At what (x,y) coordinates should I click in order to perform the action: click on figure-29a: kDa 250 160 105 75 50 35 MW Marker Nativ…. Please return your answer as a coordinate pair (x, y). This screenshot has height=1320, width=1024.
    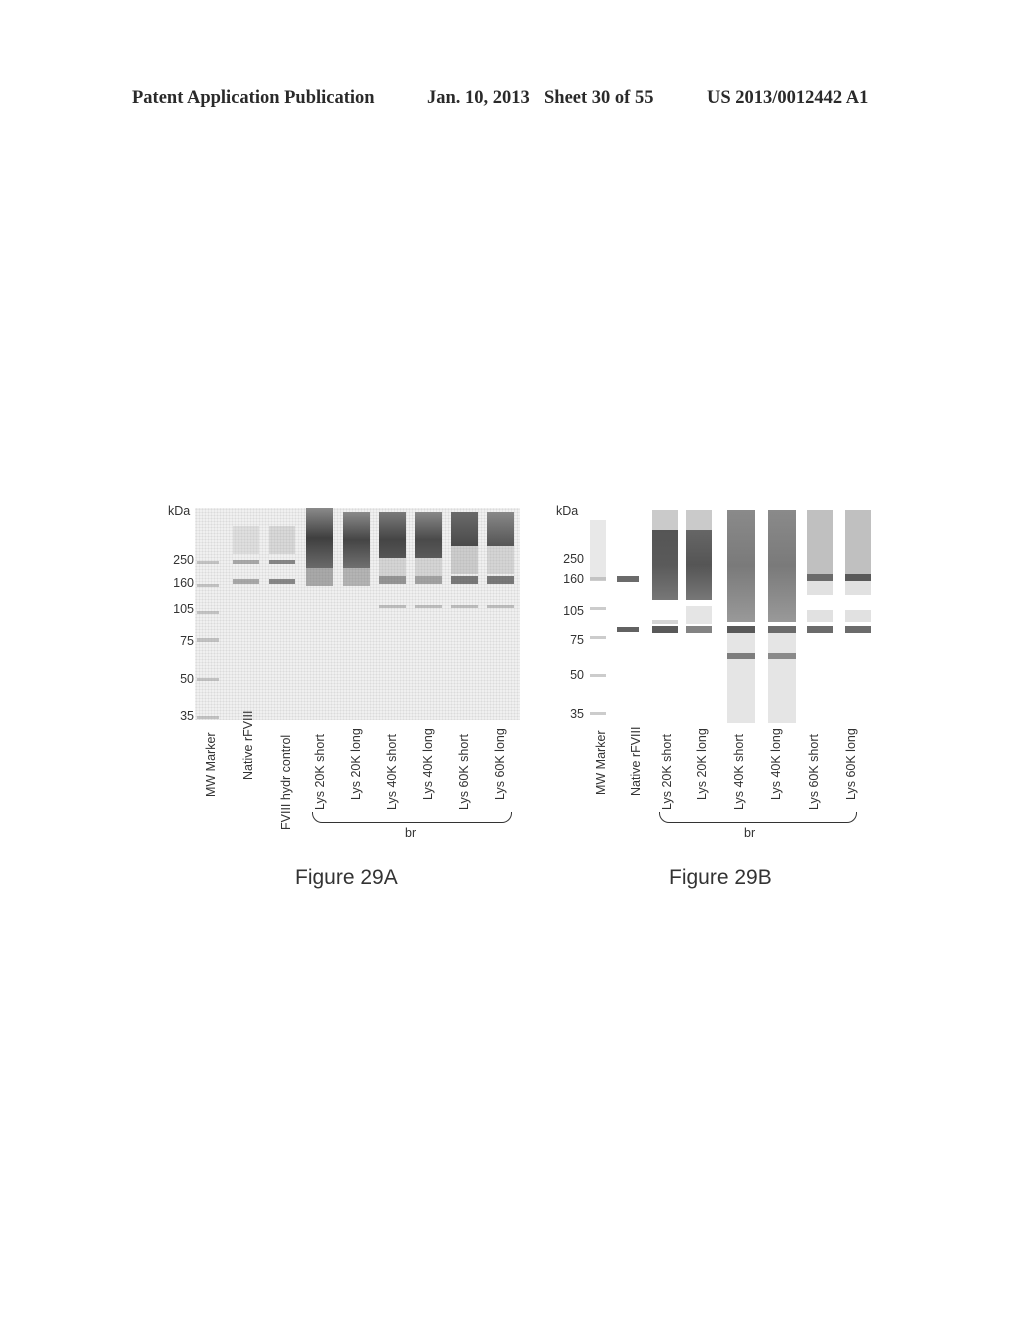
    Looking at the image, I should click on (345, 700).